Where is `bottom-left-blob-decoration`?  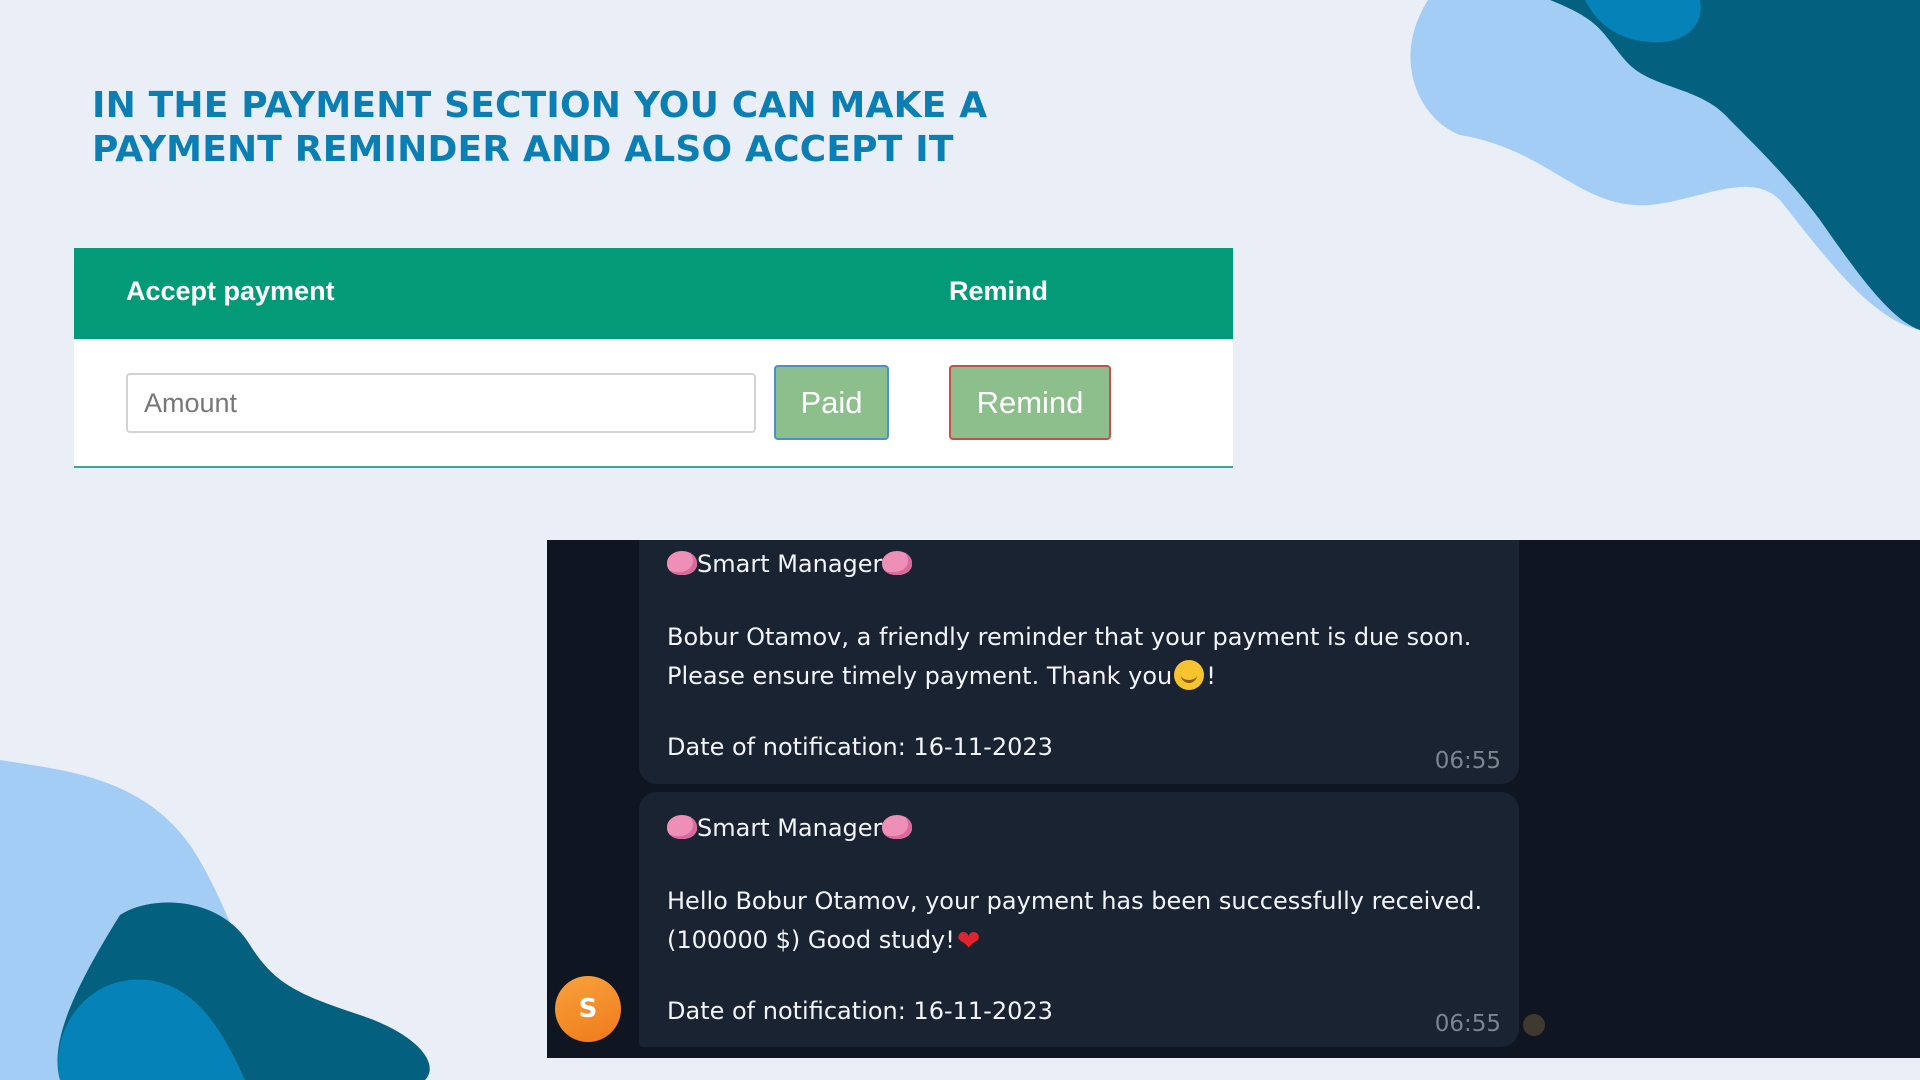 bottom-left-blob-decoration is located at coordinates (215, 920).